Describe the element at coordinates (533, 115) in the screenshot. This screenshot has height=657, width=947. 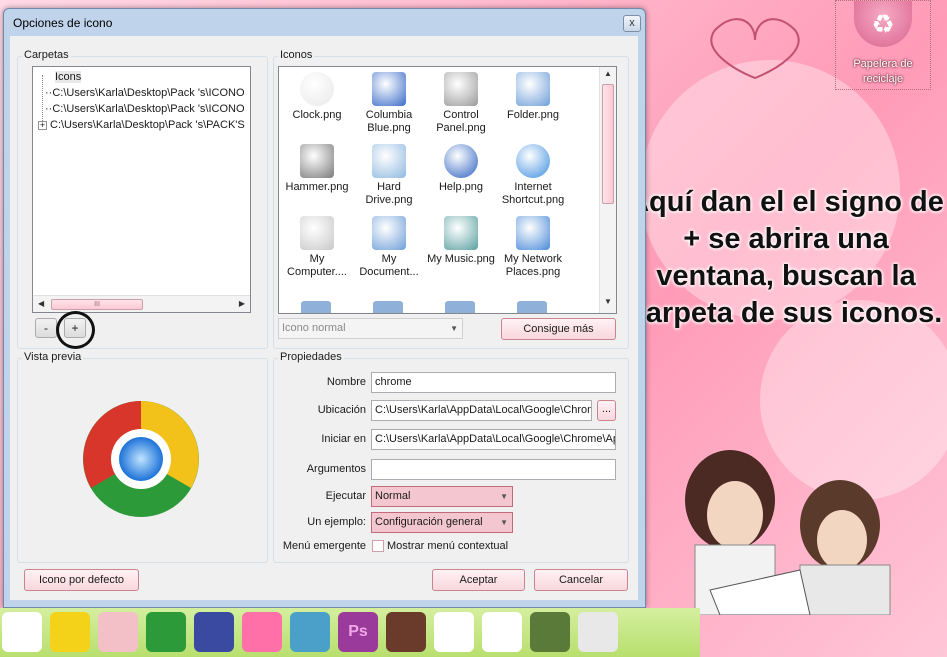
I see `icon-item-label: Folder.png` at that location.